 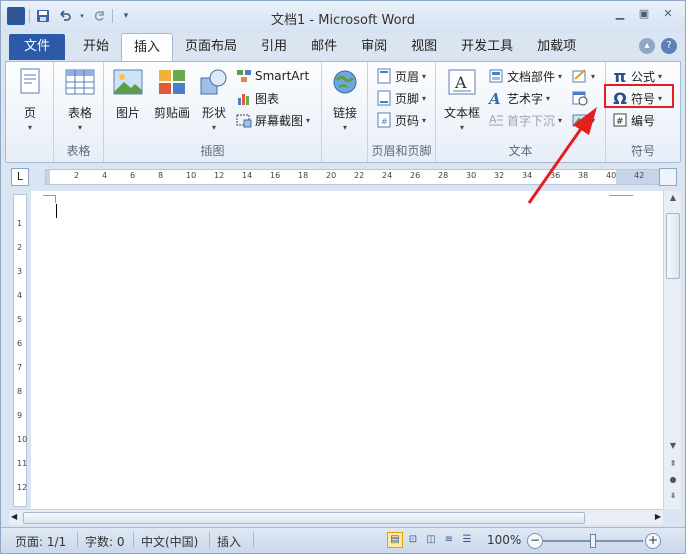 What do you see at coordinates (20, 247) in the screenshot?
I see `vertical-ruler-number: 2` at bounding box center [20, 247].